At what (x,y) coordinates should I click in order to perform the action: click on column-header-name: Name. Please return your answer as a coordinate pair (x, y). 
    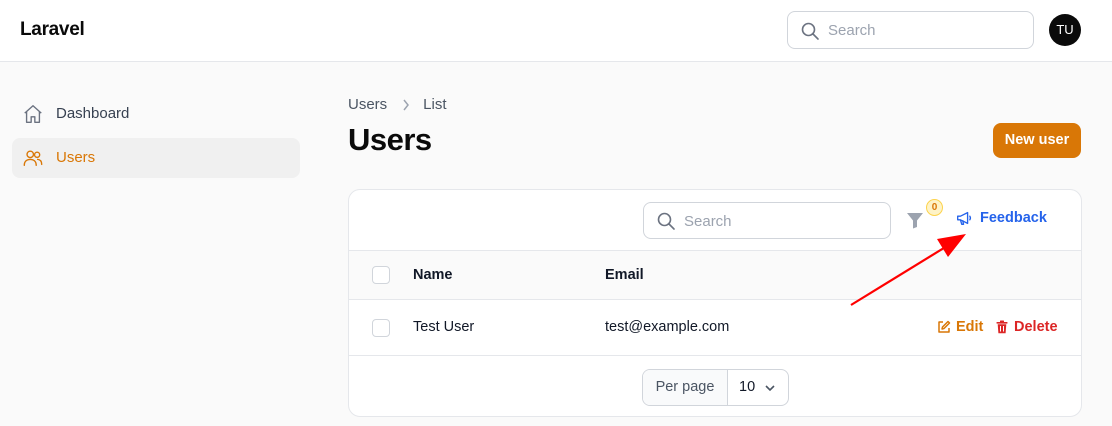
    Looking at the image, I should click on (433, 275).